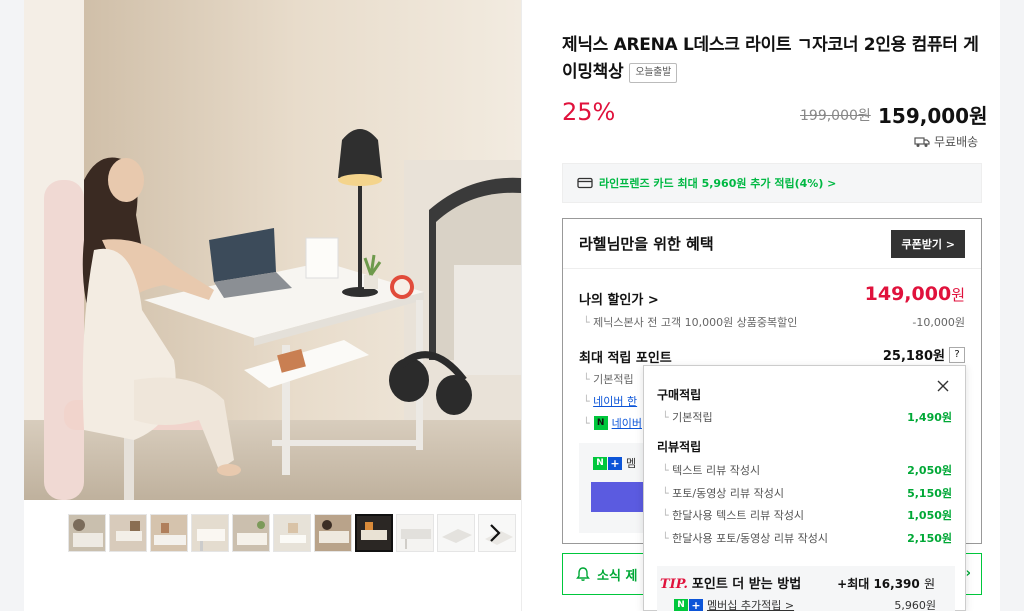 The image size is (1024, 611). Describe the element at coordinates (922, 141) in the screenshot. I see `truck-icon` at that location.